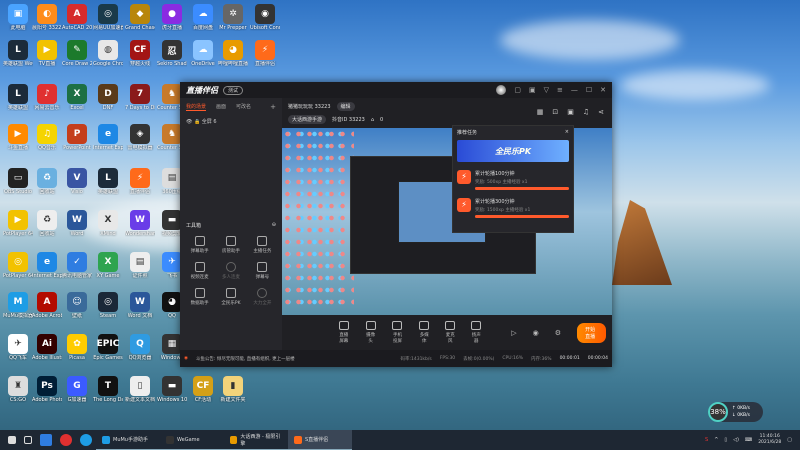  Describe the element at coordinates (140, 389) in the screenshot. I see `desktop-icon: ▯ 新建文本文档` at that location.